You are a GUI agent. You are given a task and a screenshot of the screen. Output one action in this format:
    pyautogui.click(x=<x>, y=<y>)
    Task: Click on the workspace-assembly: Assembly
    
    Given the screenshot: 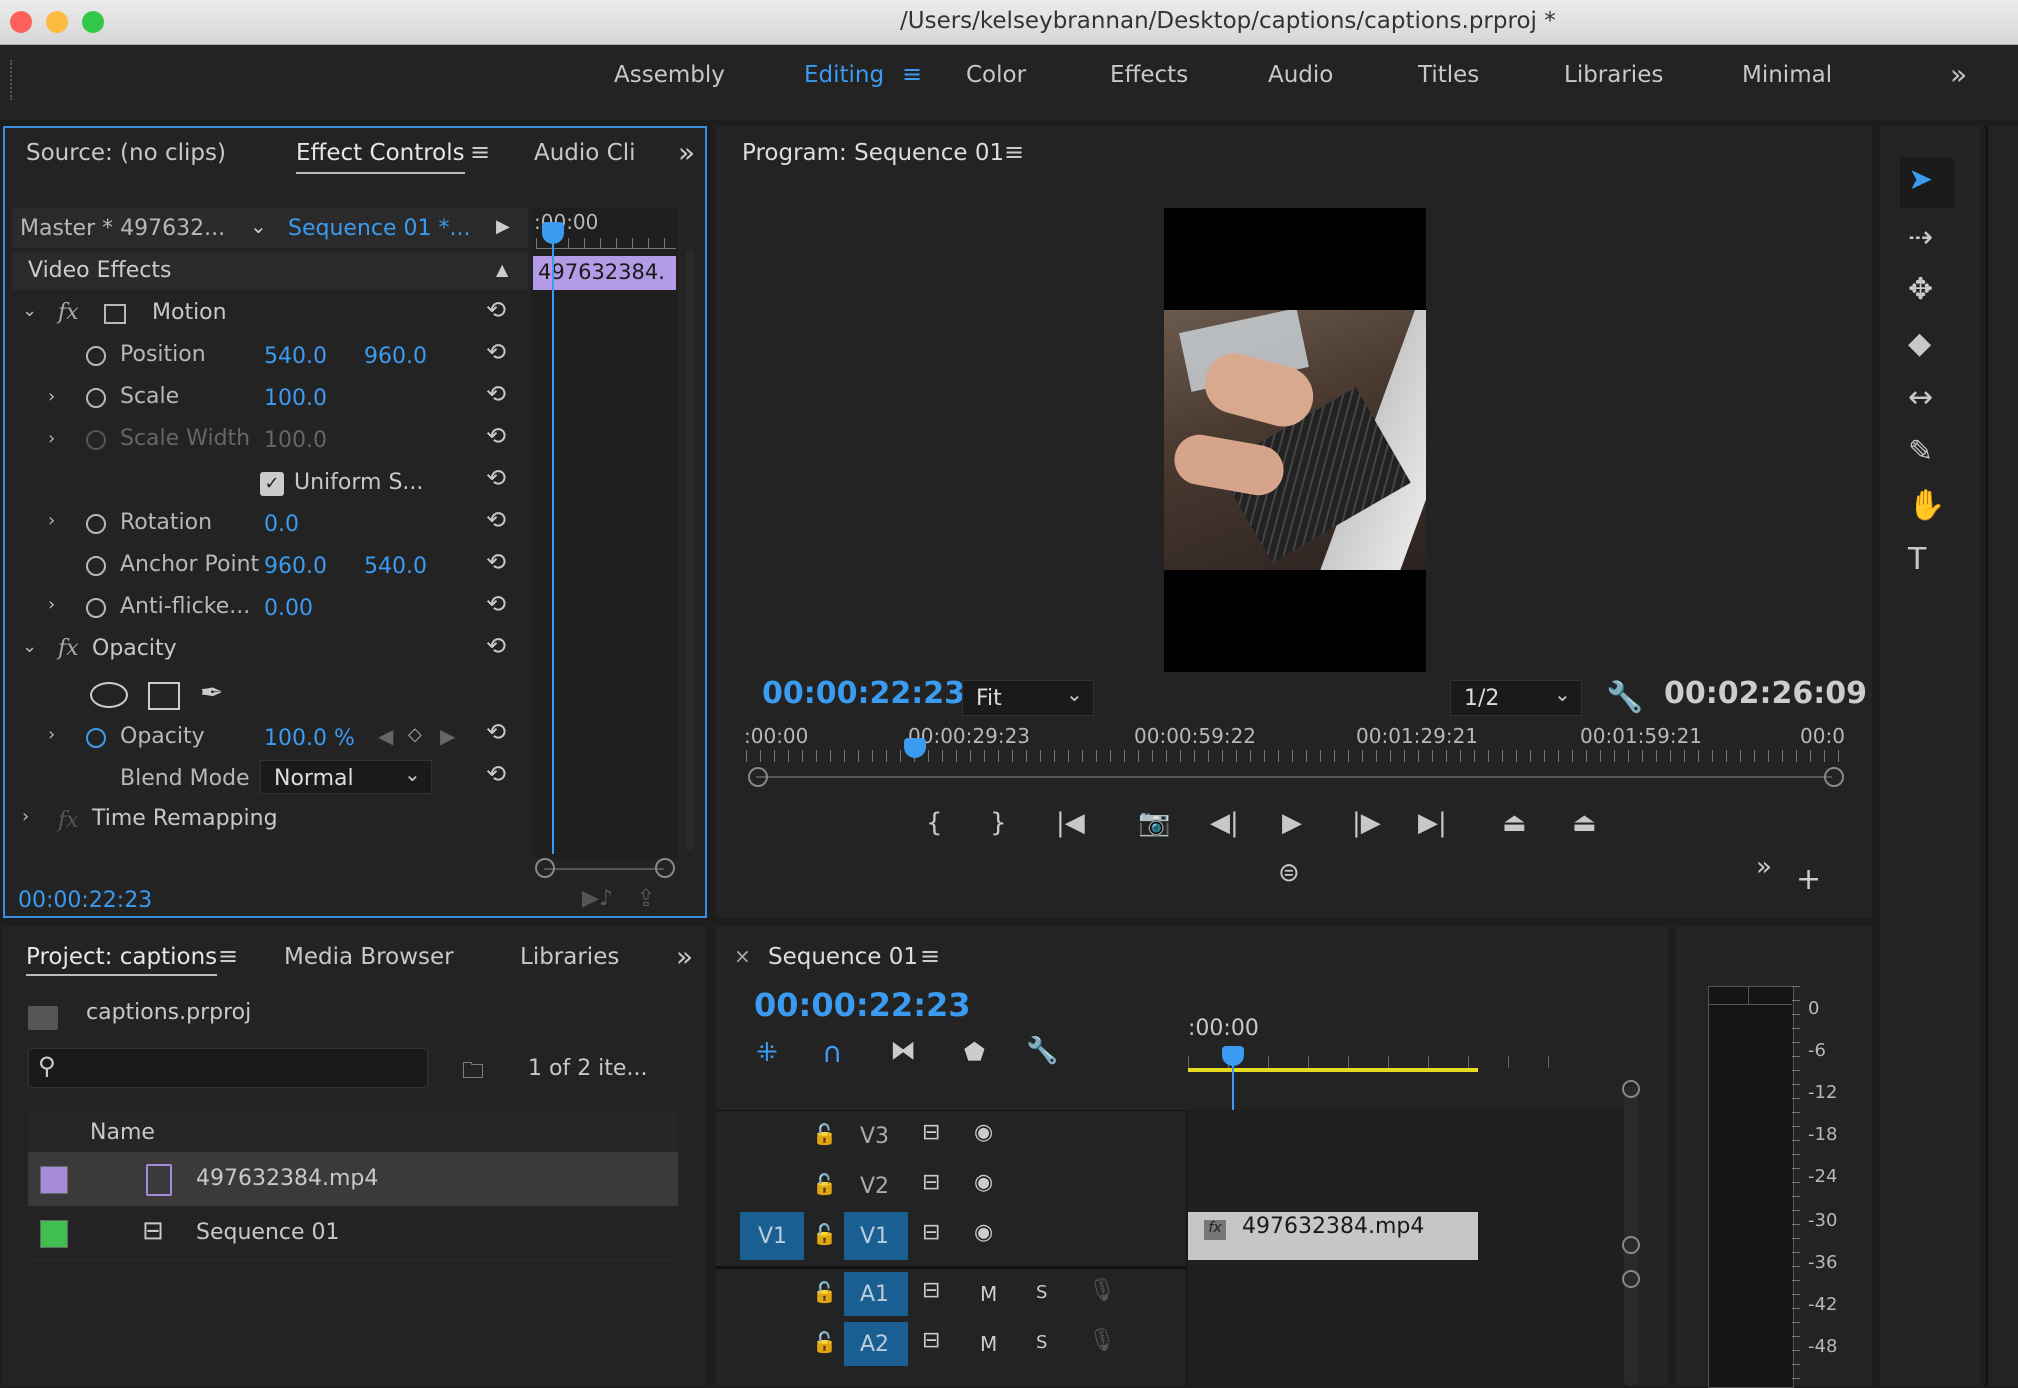 What is the action you would take?
    pyautogui.click(x=669, y=75)
    